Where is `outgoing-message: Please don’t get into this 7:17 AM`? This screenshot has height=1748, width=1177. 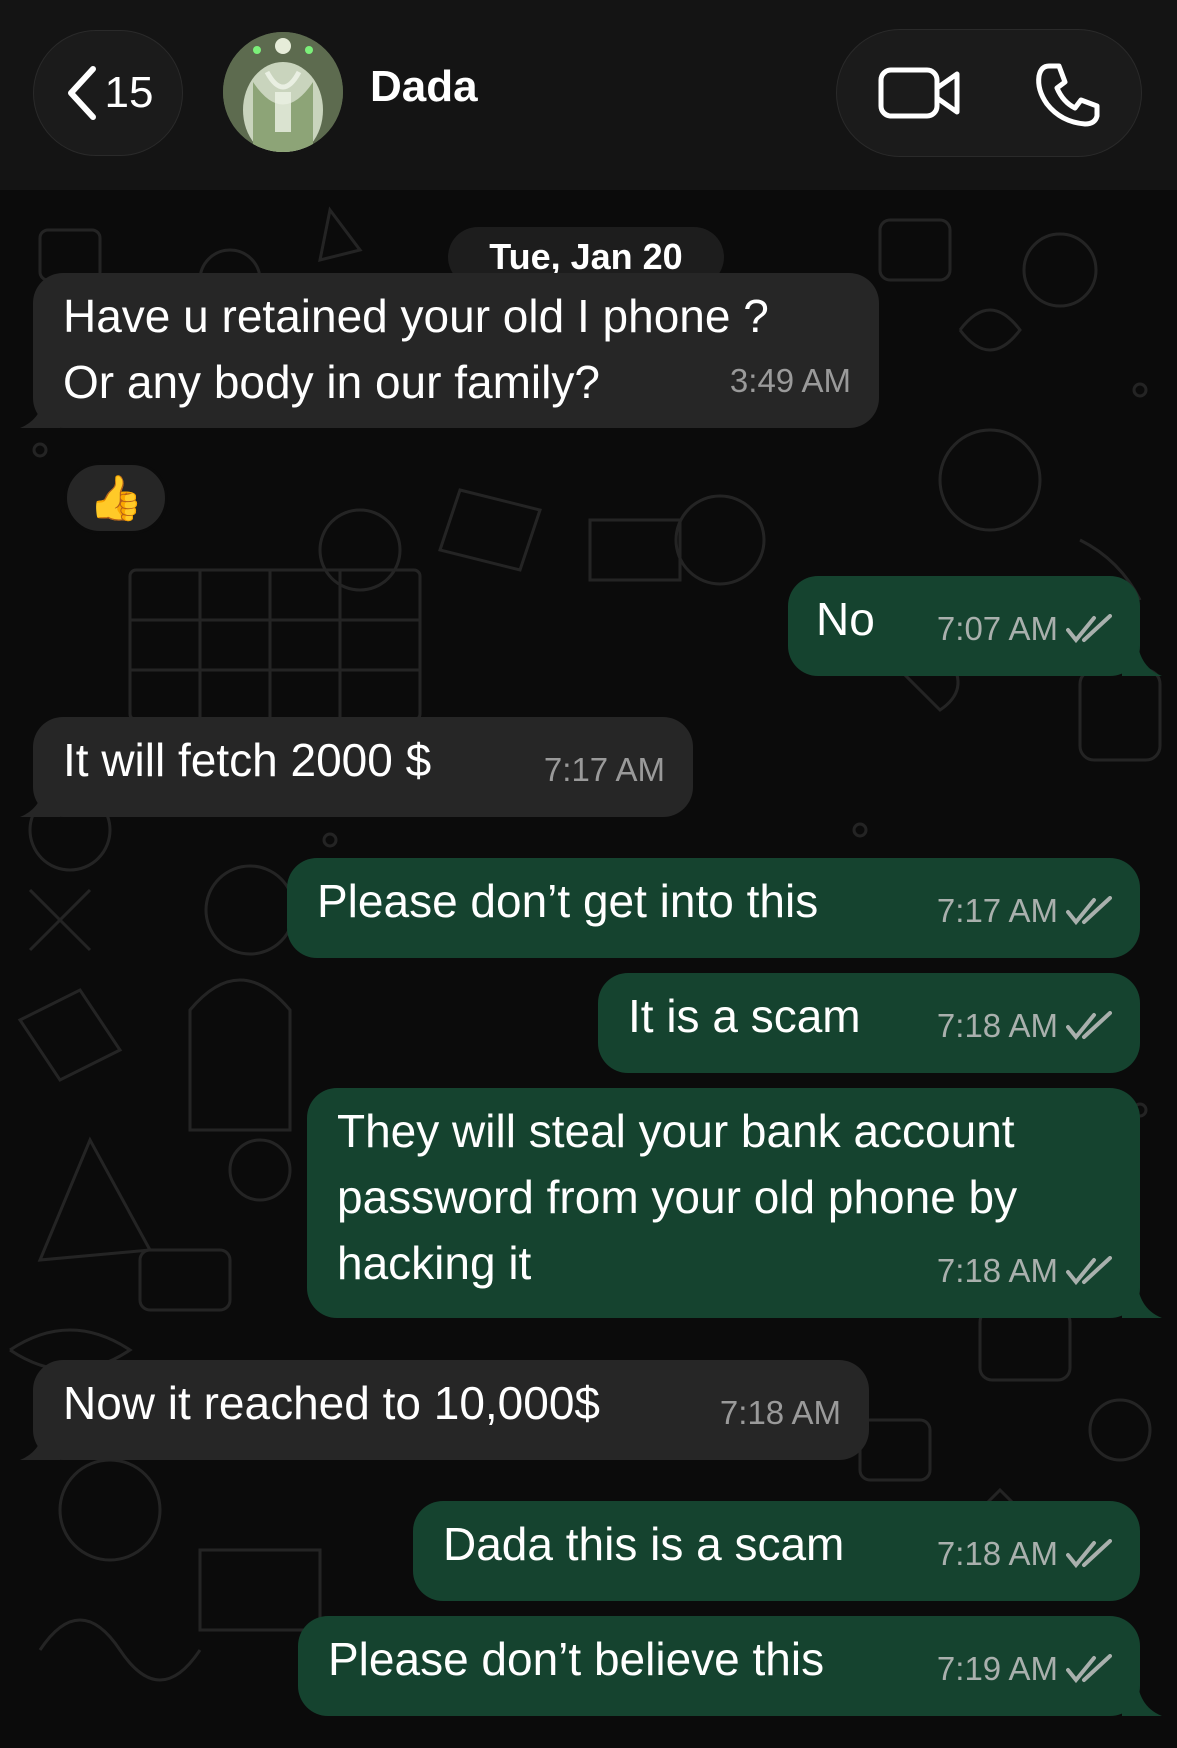 outgoing-message: Please don’t get into this 7:17 AM is located at coordinates (713, 908).